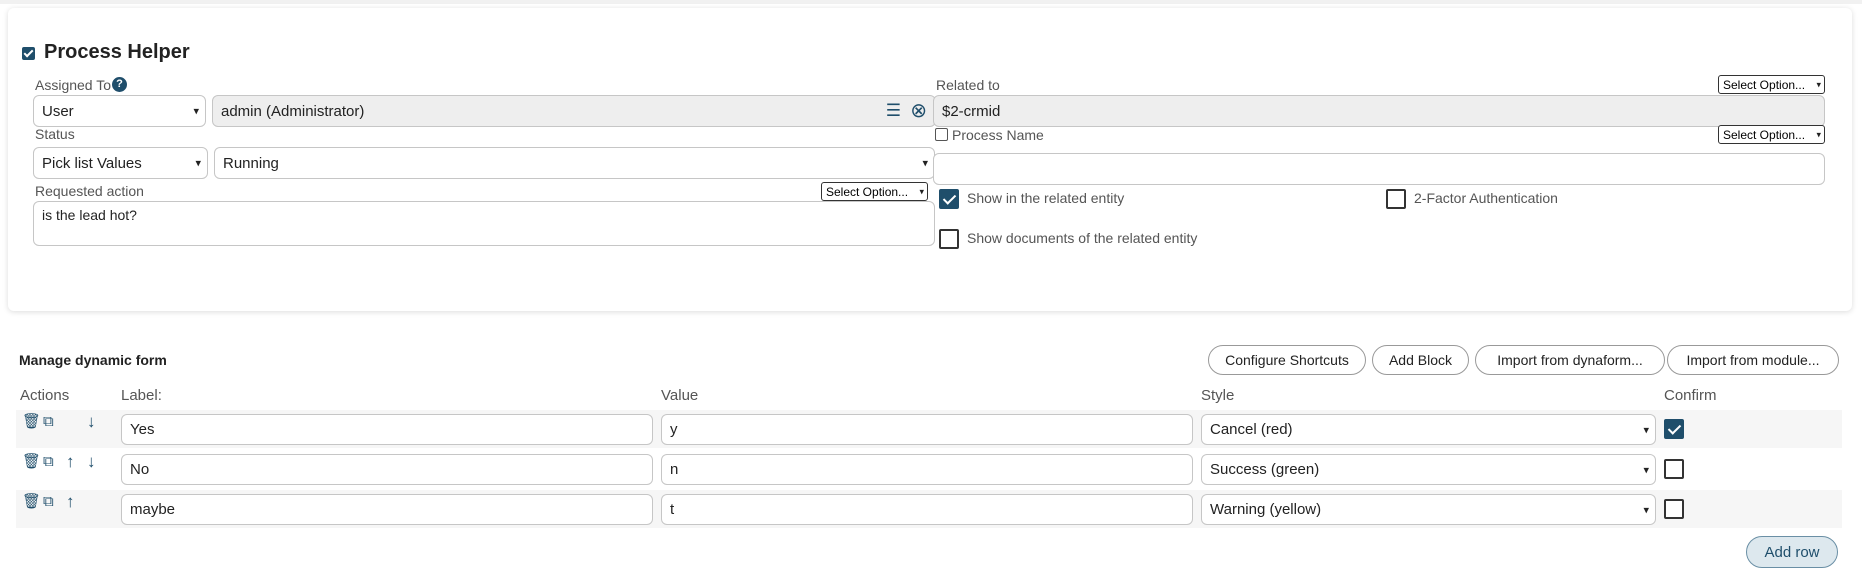 Image resolution: width=1862 pixels, height=569 pixels. What do you see at coordinates (1265, 469) in the screenshot?
I see `row-style-value: Success (green)` at bounding box center [1265, 469].